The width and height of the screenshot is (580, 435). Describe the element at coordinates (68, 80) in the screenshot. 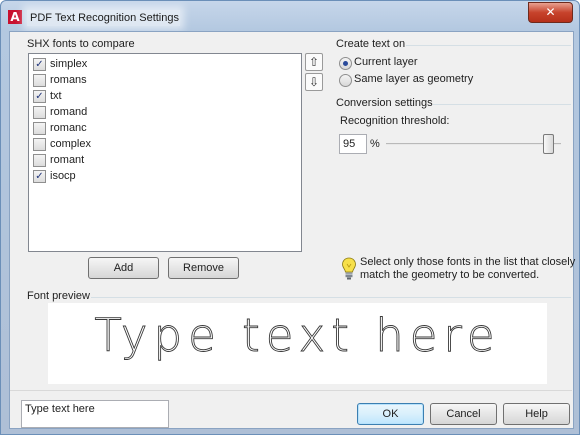

I see `list-item-label: romans` at that location.